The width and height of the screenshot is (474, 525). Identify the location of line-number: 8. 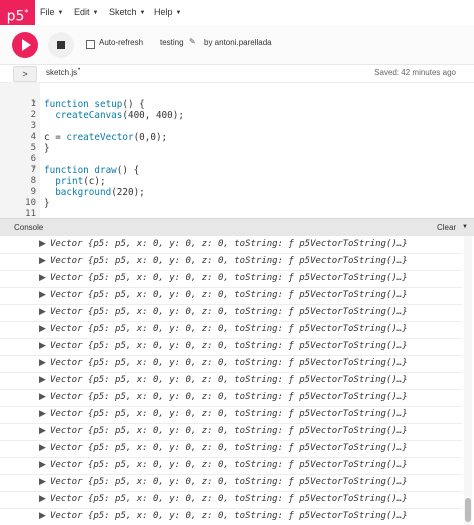
(33, 181).